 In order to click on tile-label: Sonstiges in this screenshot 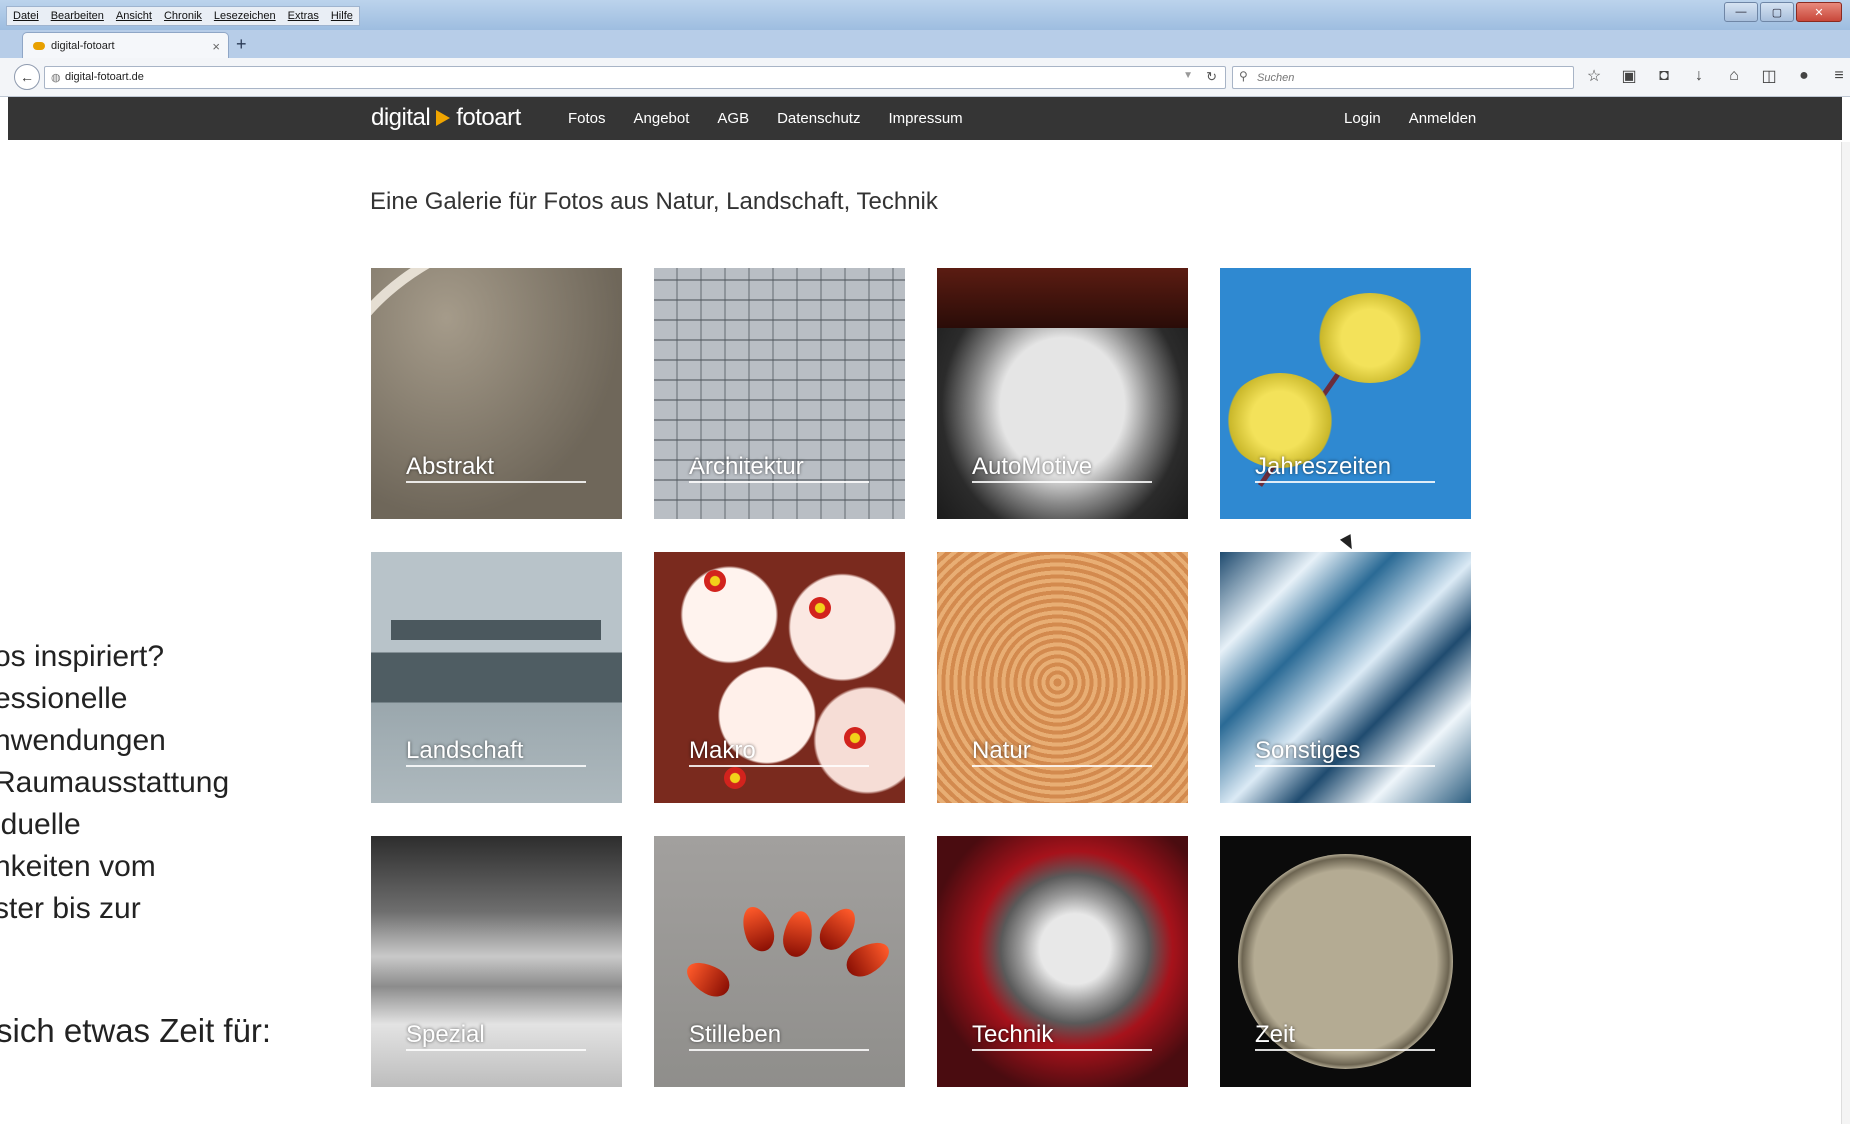, I will do `click(1308, 750)`.